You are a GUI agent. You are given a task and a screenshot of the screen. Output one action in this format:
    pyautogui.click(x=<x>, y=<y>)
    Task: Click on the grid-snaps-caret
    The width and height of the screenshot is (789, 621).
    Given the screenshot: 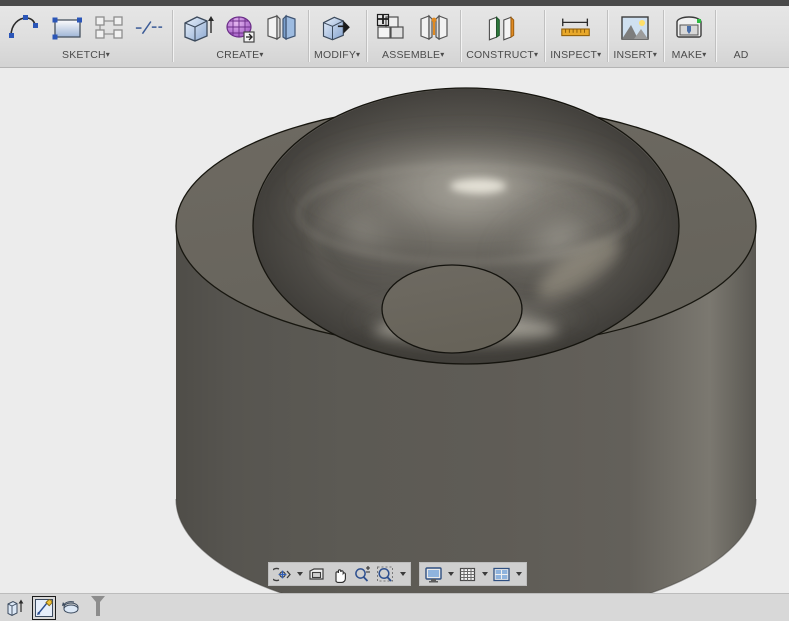 What is the action you would take?
    pyautogui.click(x=484, y=574)
    